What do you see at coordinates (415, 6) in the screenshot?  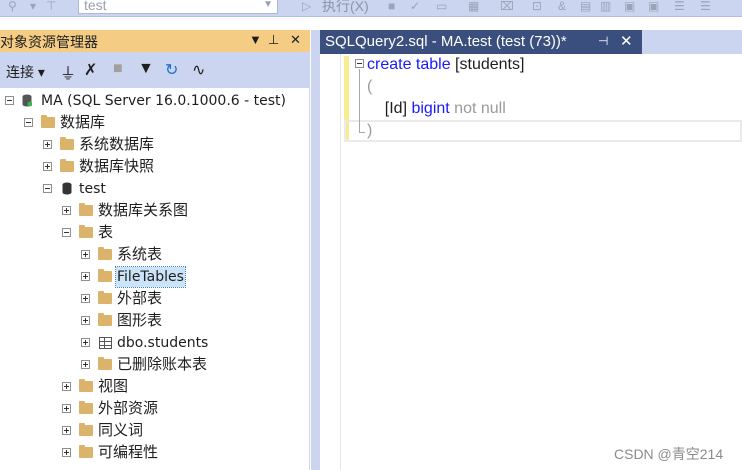 I see `check-icon: ✓` at bounding box center [415, 6].